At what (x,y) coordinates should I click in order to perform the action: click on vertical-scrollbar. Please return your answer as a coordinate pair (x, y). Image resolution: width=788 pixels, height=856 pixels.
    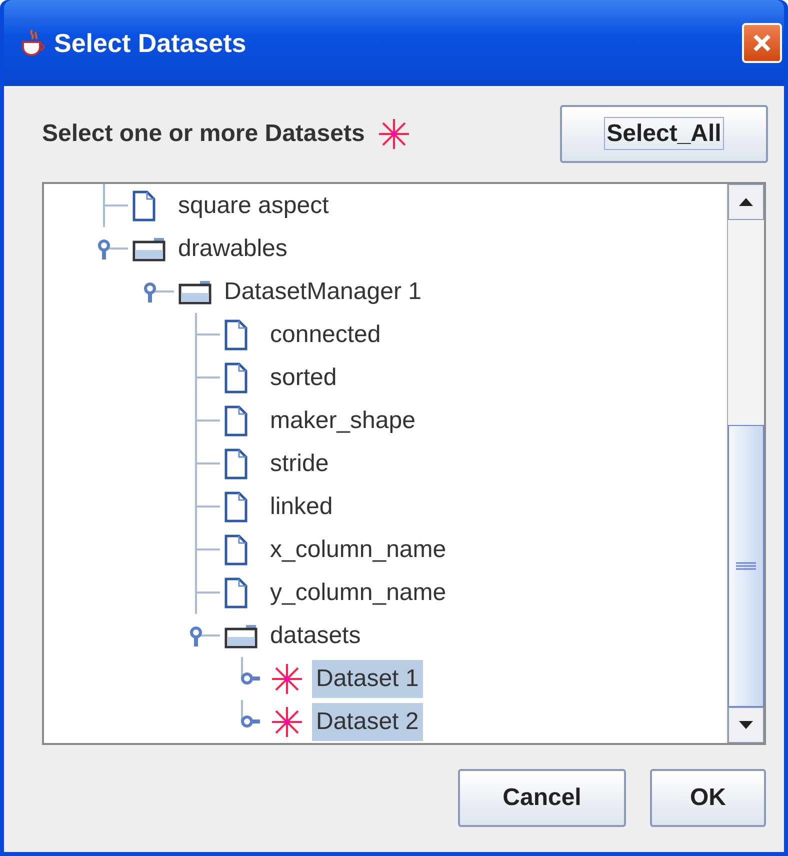
    Looking at the image, I should click on (745, 463).